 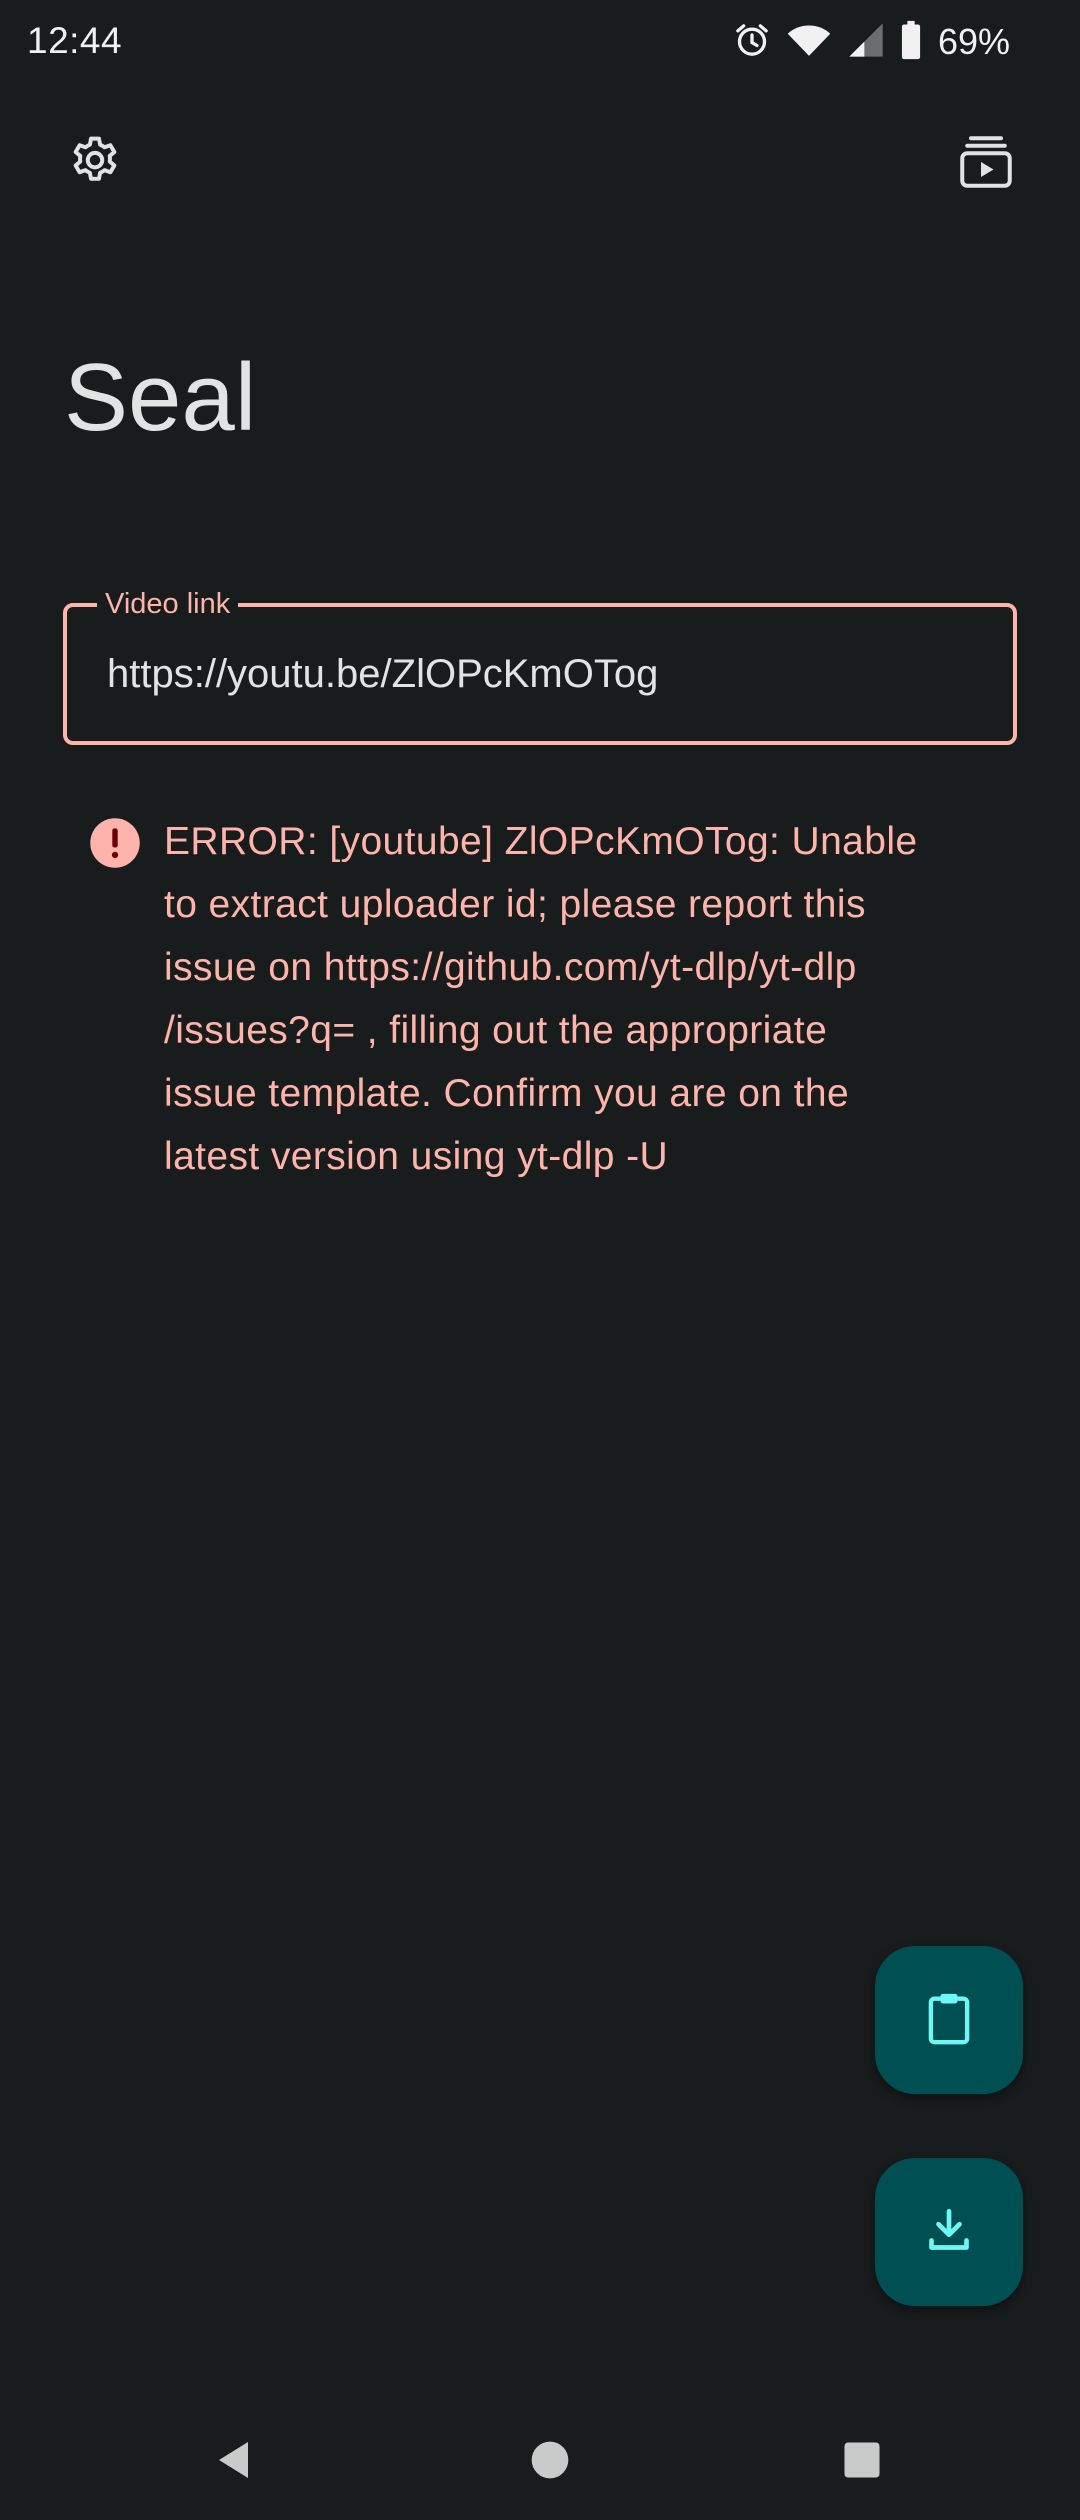 I want to click on error-icon, so click(x=115, y=843).